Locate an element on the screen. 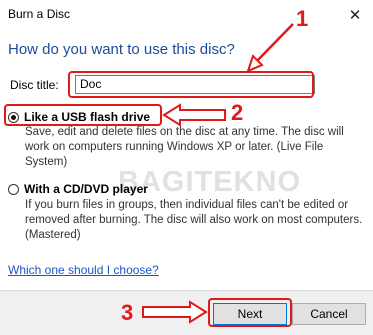  close-icon: ✕ is located at coordinates (355, 15).